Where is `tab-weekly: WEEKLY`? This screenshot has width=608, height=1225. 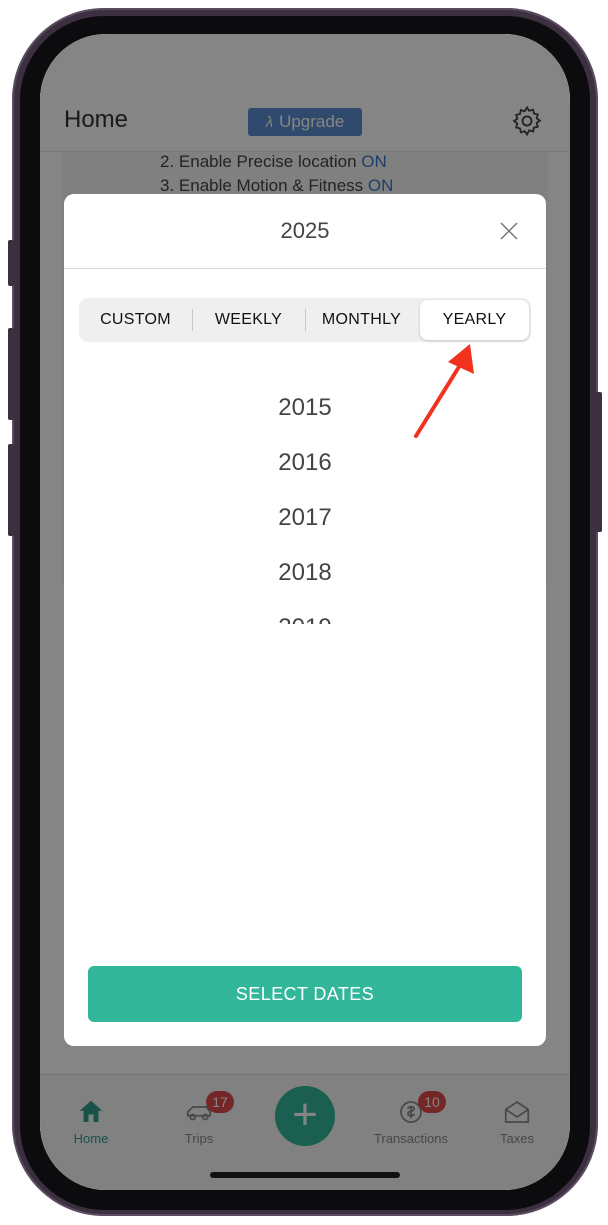 tab-weekly: WEEKLY is located at coordinates (248, 320).